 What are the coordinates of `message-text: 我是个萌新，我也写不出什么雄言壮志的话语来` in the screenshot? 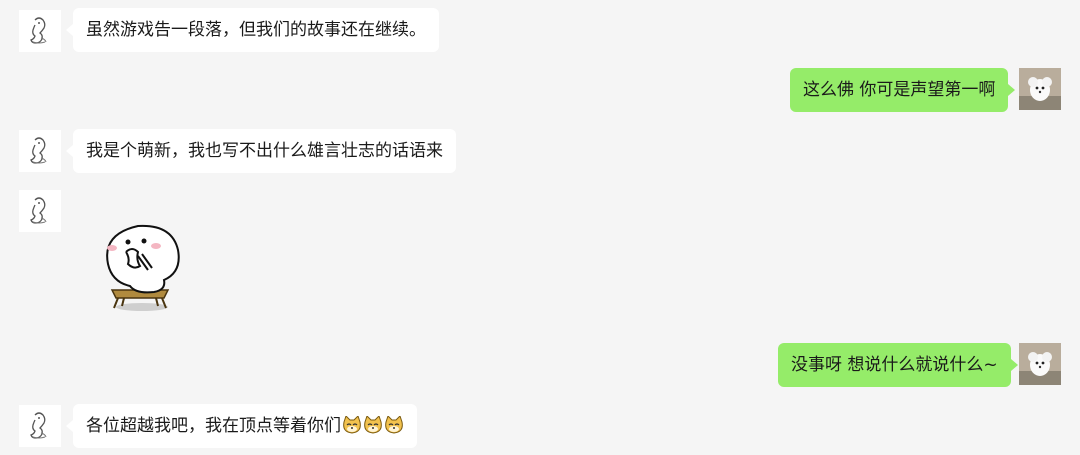 It's located at (264, 151).